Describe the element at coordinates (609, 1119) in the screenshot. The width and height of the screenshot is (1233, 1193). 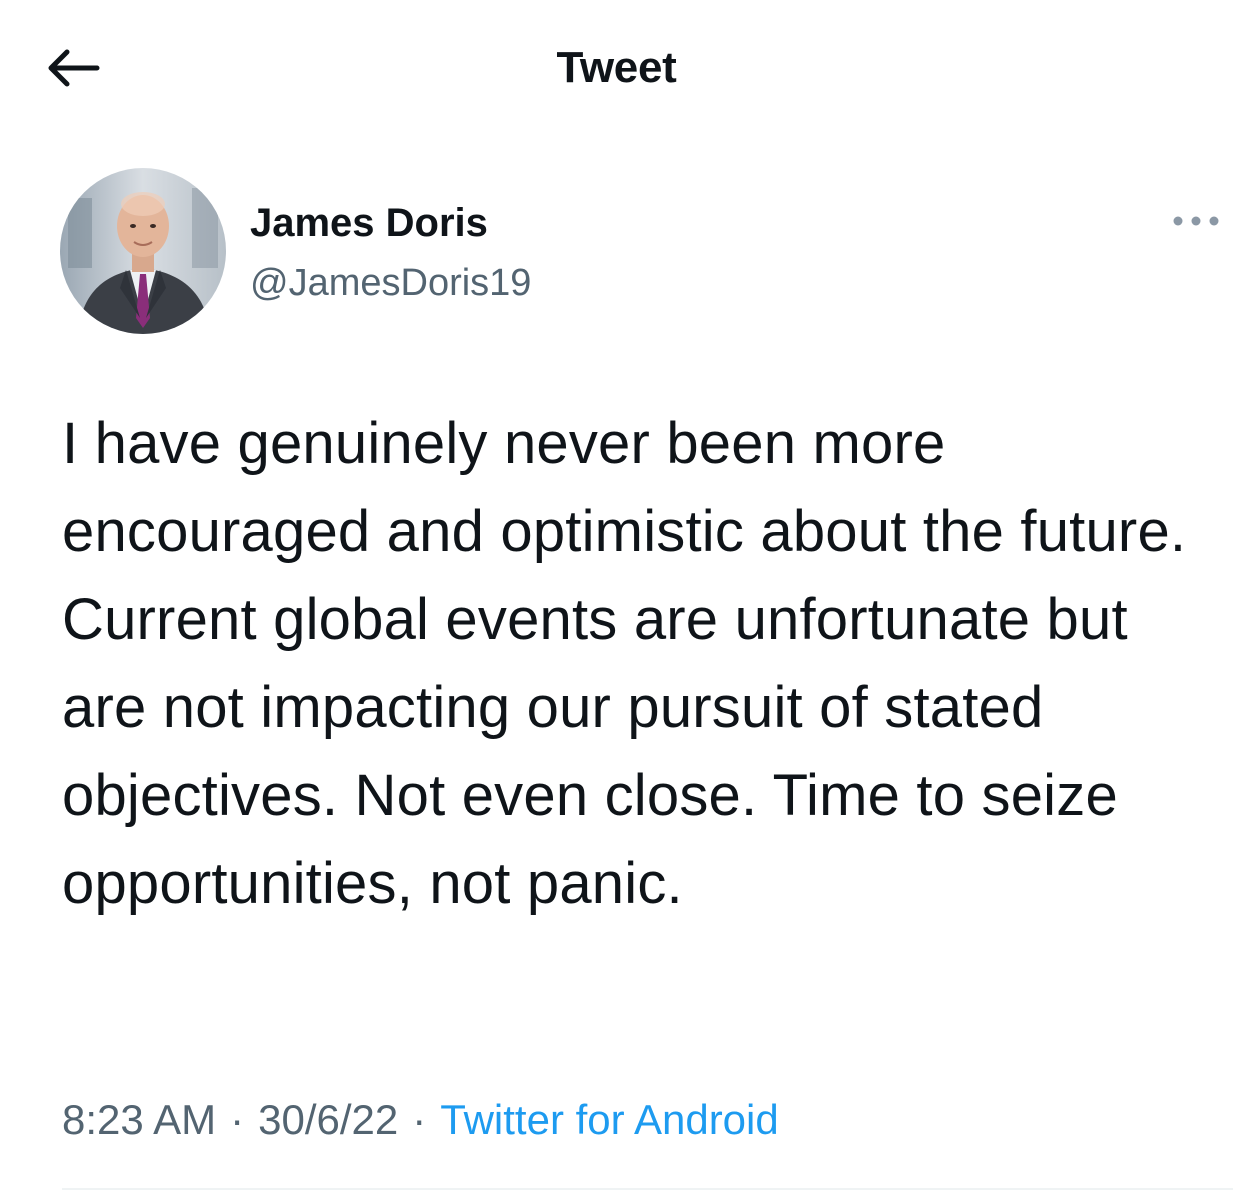
I see `tweet-source-link: Twitter for Android` at that location.